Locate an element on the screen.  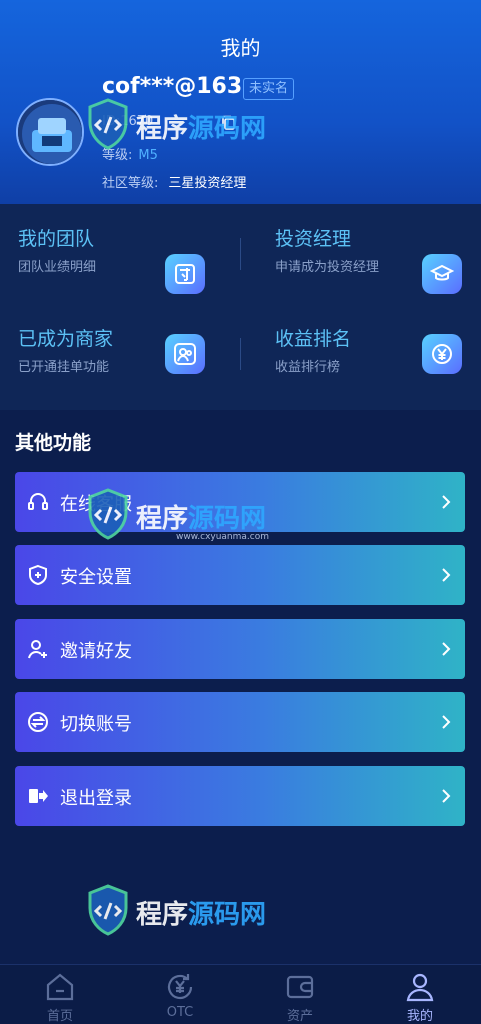
home-icon is located at coordinates (60, 987).